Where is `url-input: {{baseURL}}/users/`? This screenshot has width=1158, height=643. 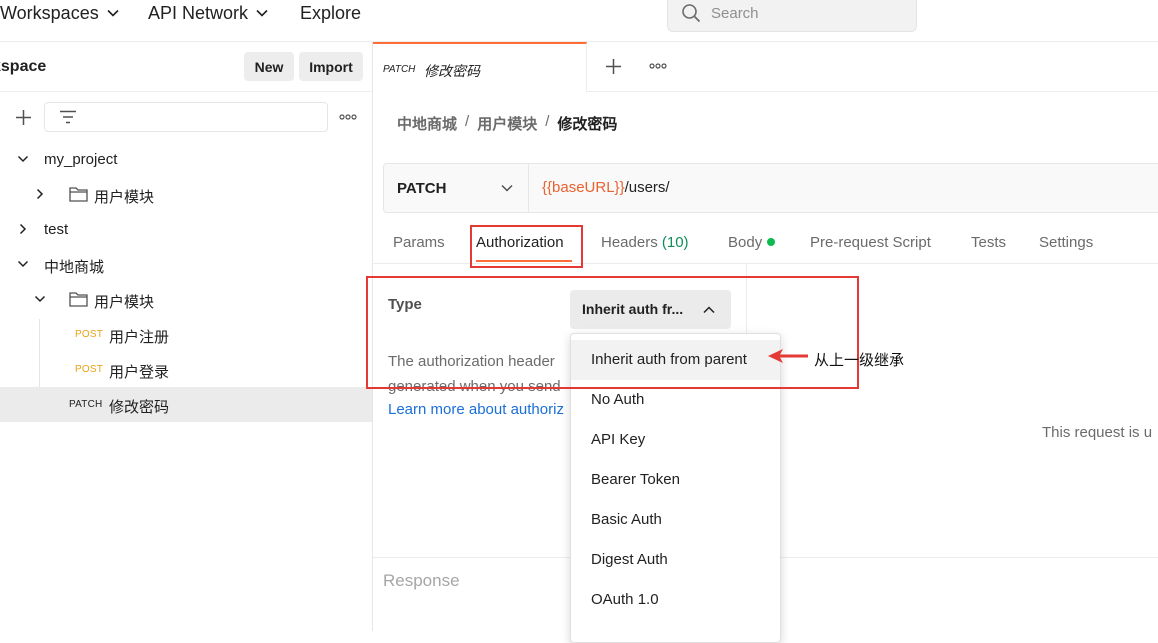
url-input: {{baseURL}}/users/ is located at coordinates (606, 187).